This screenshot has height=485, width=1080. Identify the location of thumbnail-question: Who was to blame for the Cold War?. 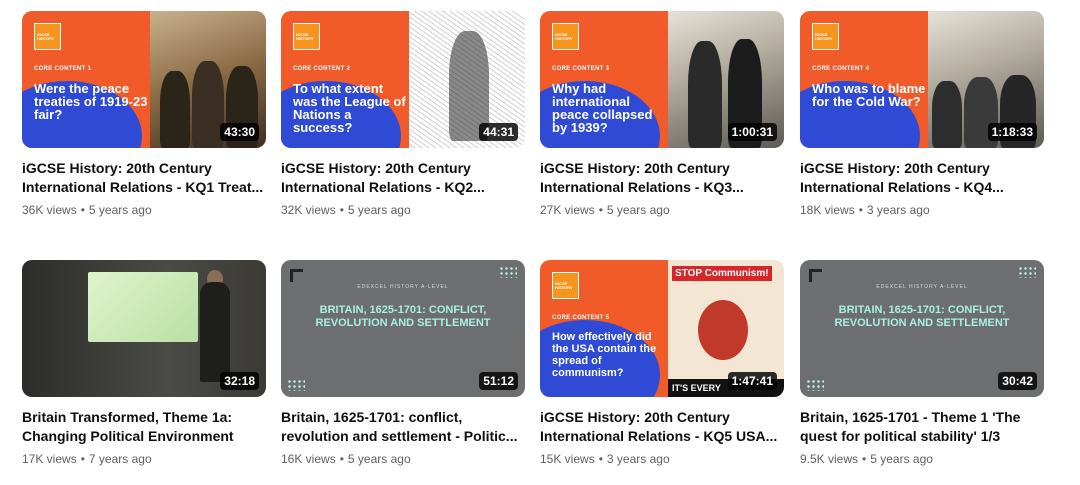
(869, 95).